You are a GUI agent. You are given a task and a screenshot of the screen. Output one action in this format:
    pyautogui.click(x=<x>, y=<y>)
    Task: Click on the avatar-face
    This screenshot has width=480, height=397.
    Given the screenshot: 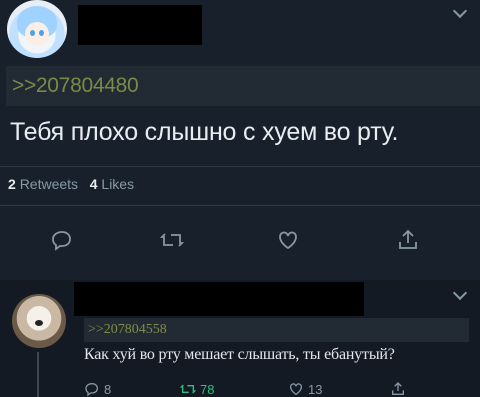 What is the action you would take?
    pyautogui.click(x=37, y=34)
    